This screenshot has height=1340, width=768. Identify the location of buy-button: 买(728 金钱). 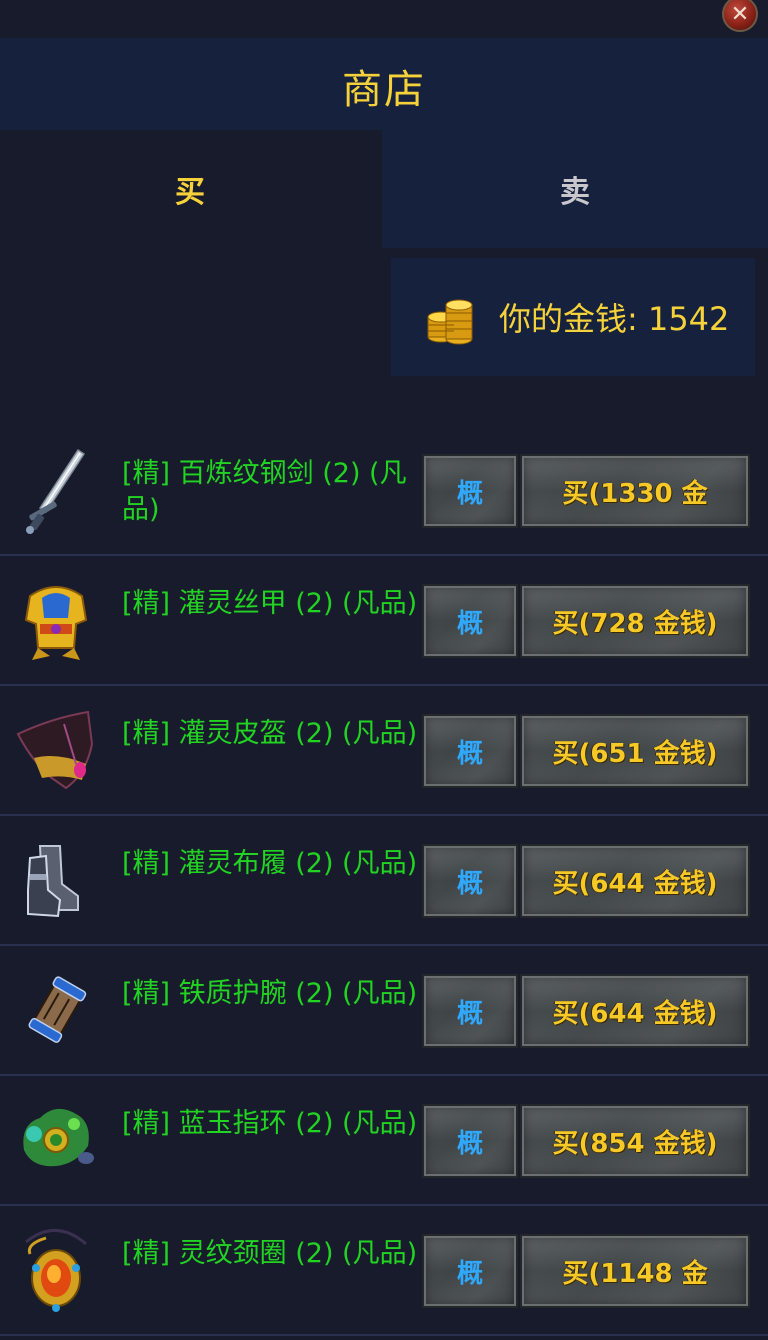
(635, 621).